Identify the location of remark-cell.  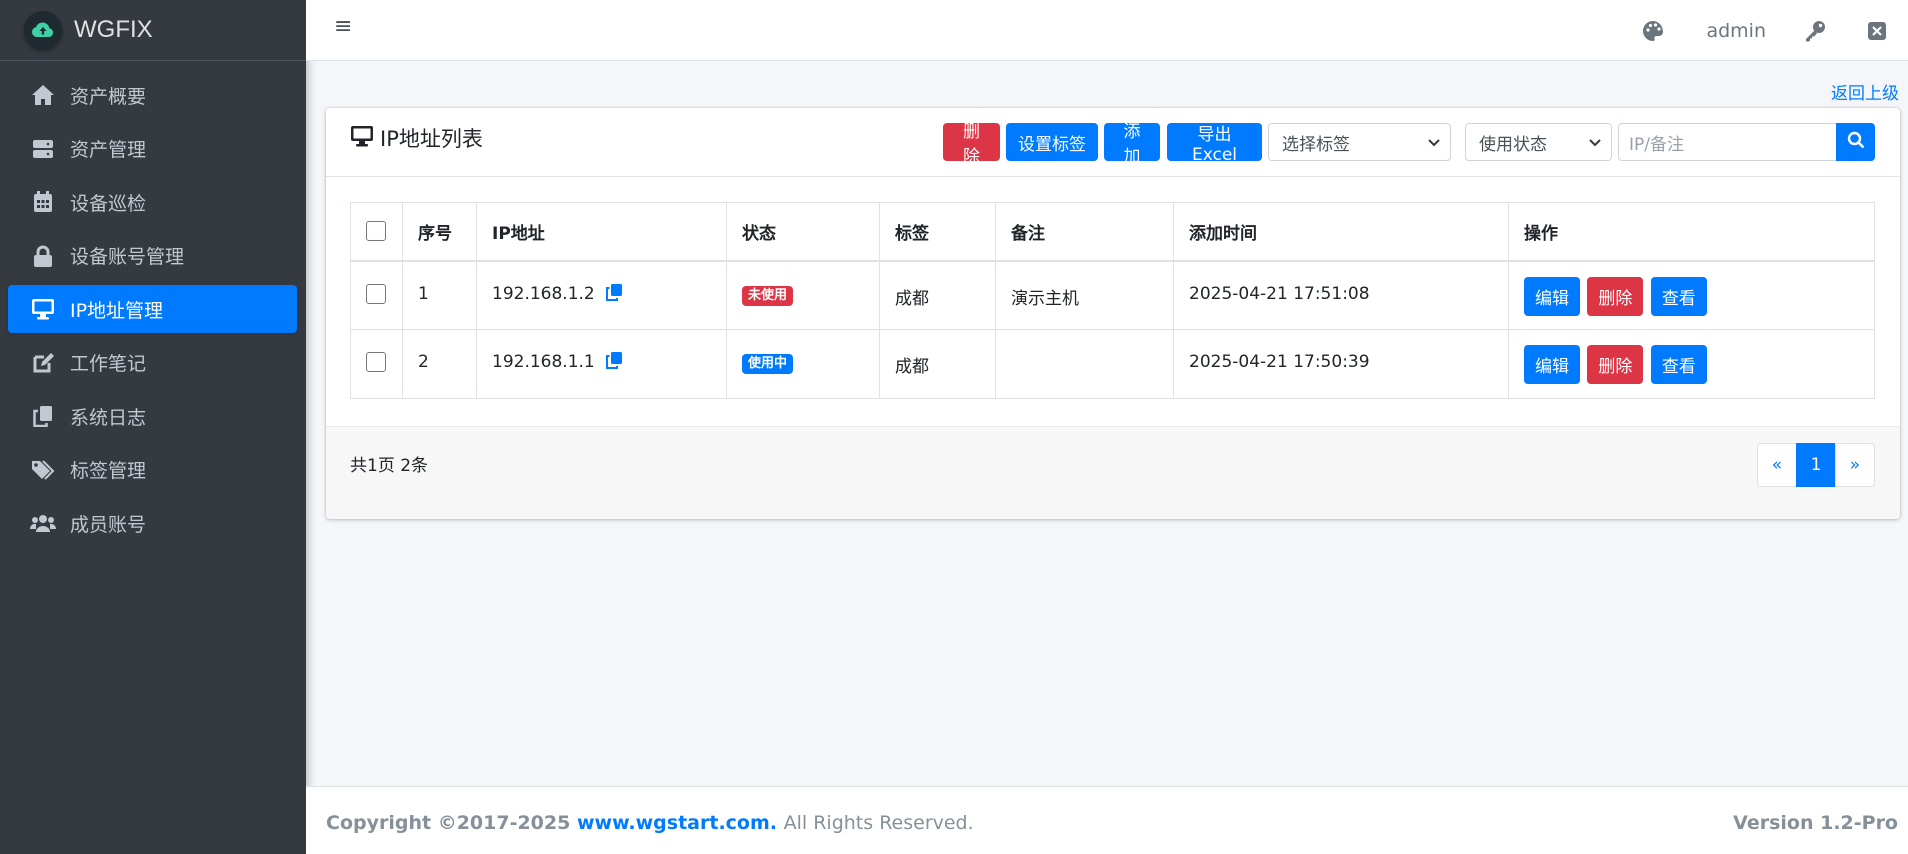
(1084, 364).